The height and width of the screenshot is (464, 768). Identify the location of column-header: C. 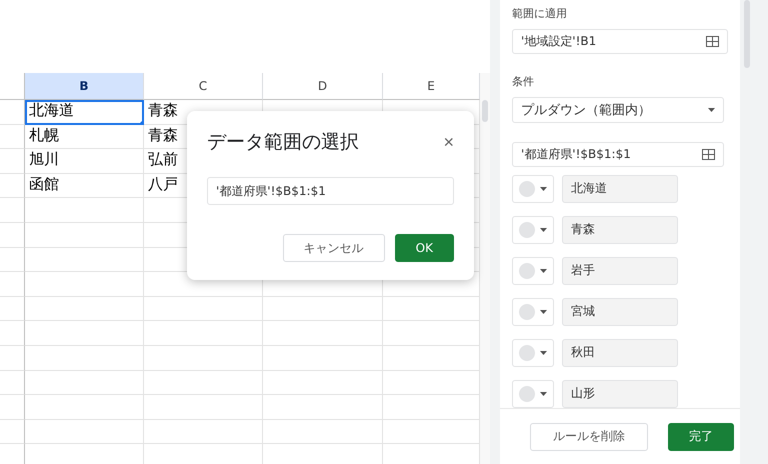
(203, 86).